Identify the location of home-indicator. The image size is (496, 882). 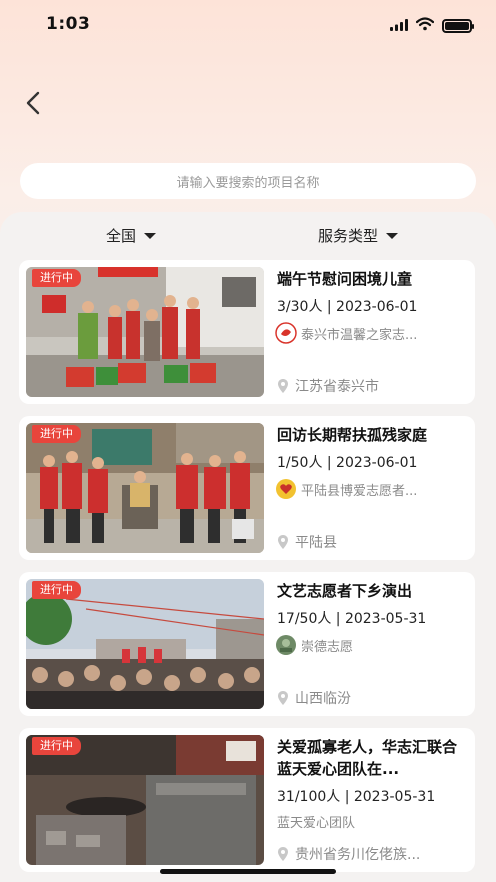
(248, 871).